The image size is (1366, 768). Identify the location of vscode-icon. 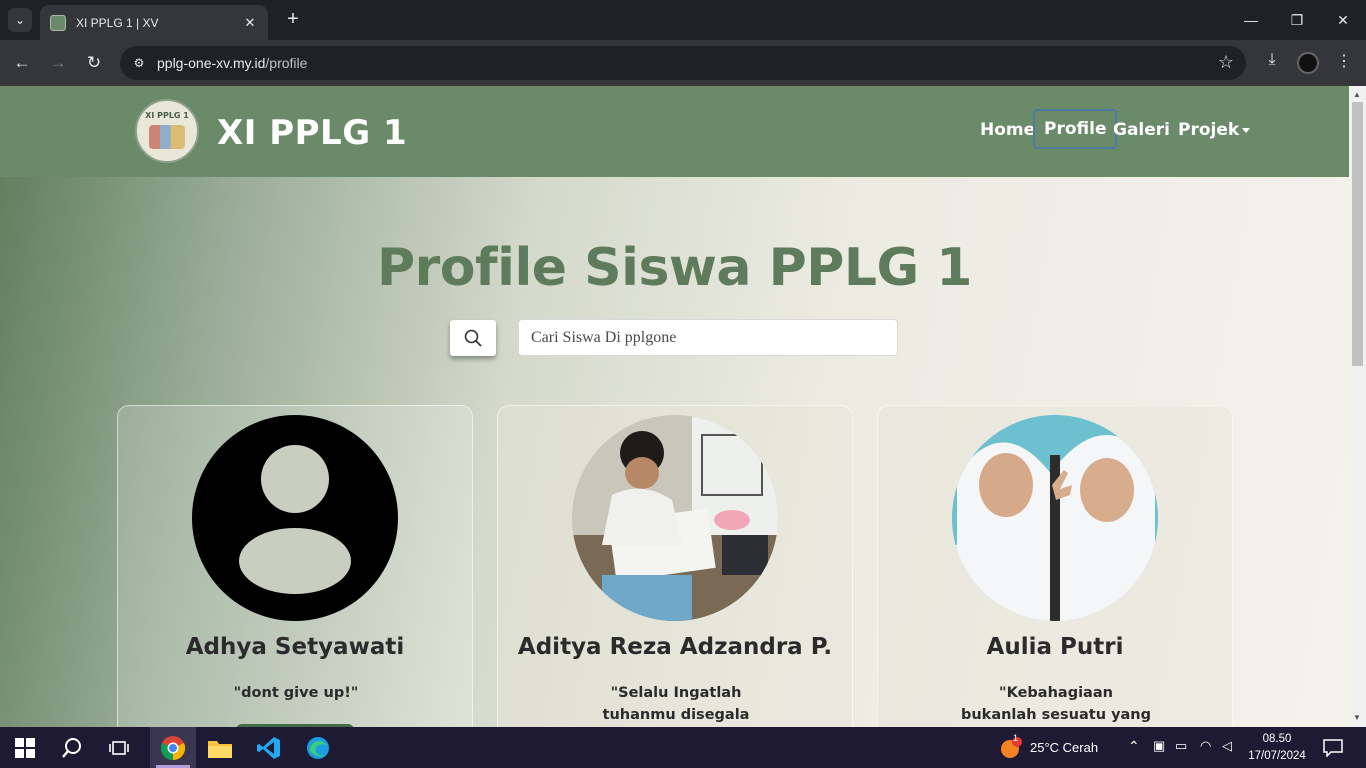
(269, 748).